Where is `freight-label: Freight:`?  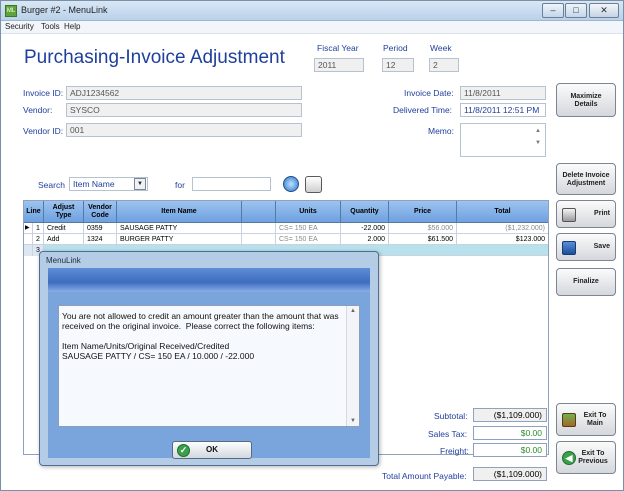 freight-label: Freight: is located at coordinates (454, 451).